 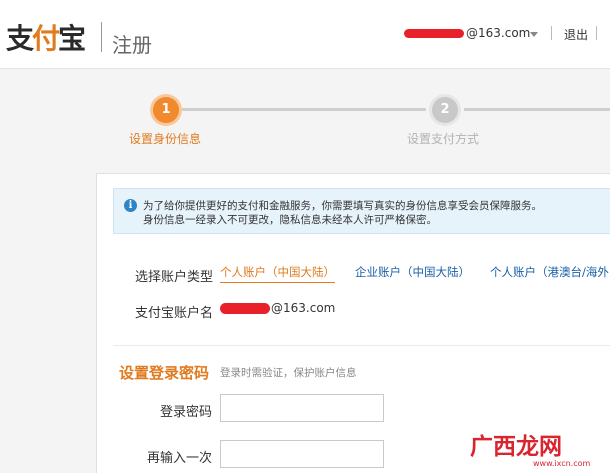 What do you see at coordinates (166, 110) in the screenshot?
I see `step-1-indicator: 1` at bounding box center [166, 110].